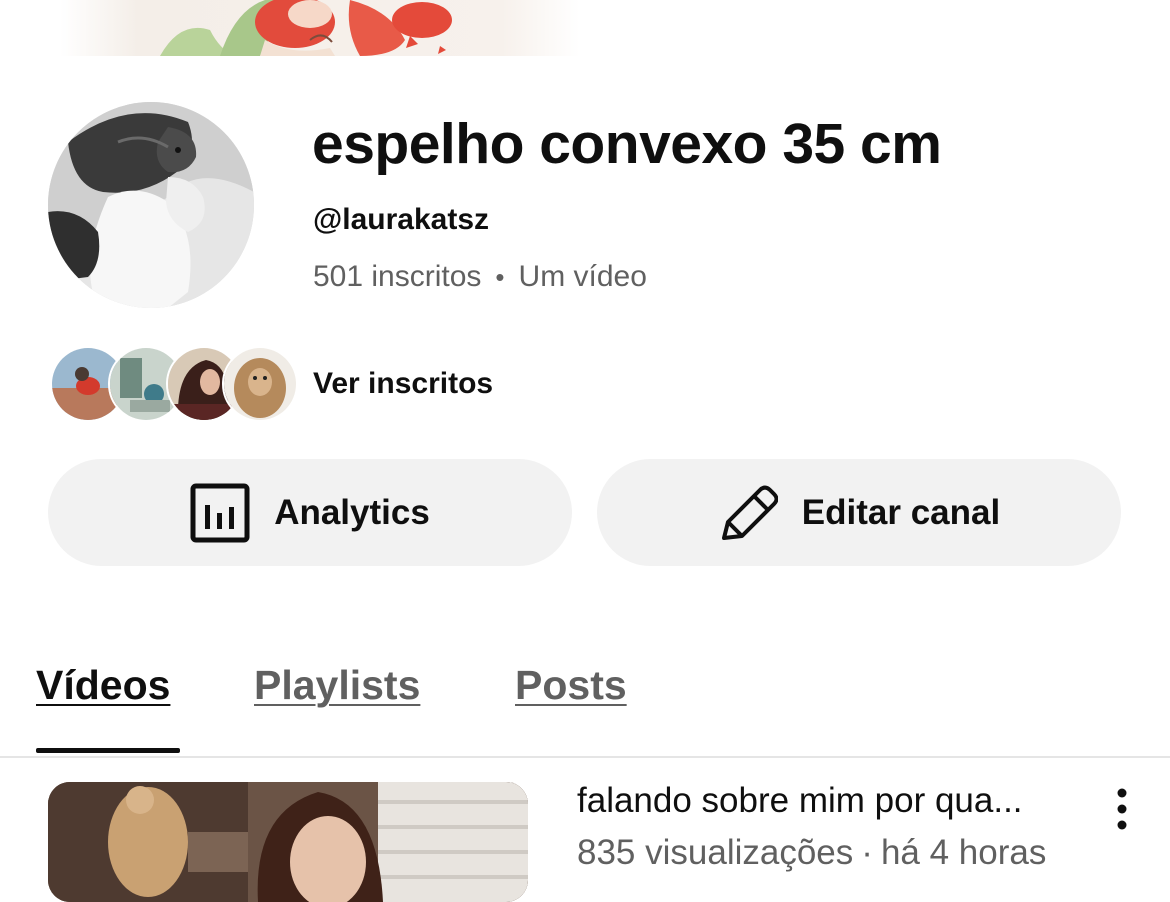  I want to click on video-age: há 4 horas, so click(963, 852).